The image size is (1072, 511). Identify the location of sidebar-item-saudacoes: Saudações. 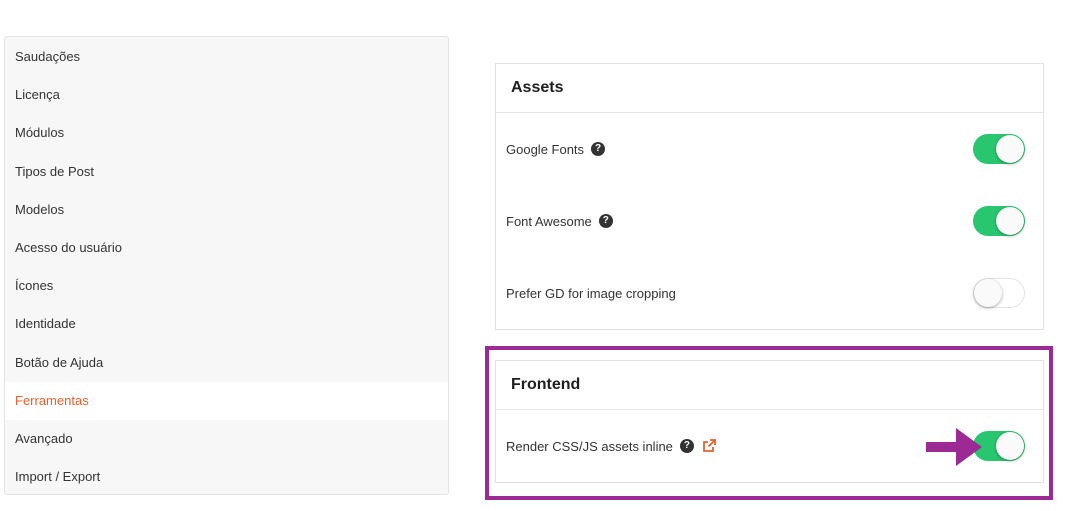
(226, 57).